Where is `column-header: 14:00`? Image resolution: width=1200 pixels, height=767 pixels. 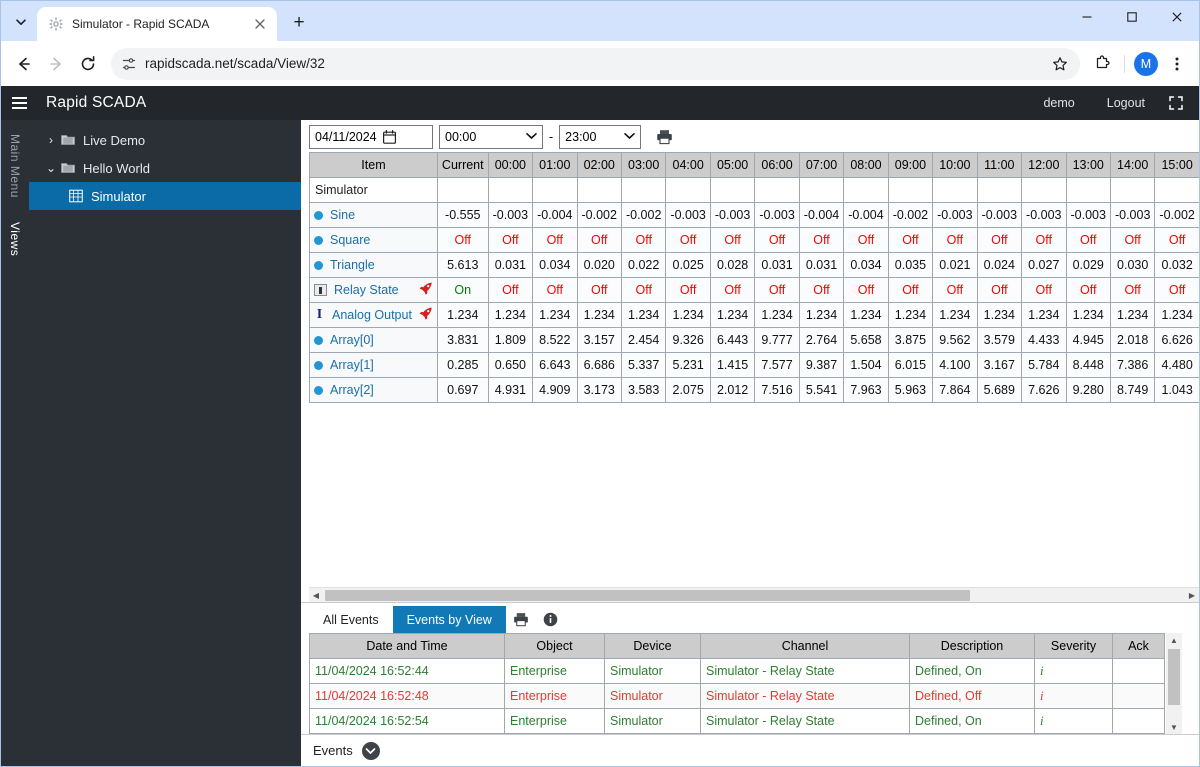
column-header: 14:00 is located at coordinates (1132, 165).